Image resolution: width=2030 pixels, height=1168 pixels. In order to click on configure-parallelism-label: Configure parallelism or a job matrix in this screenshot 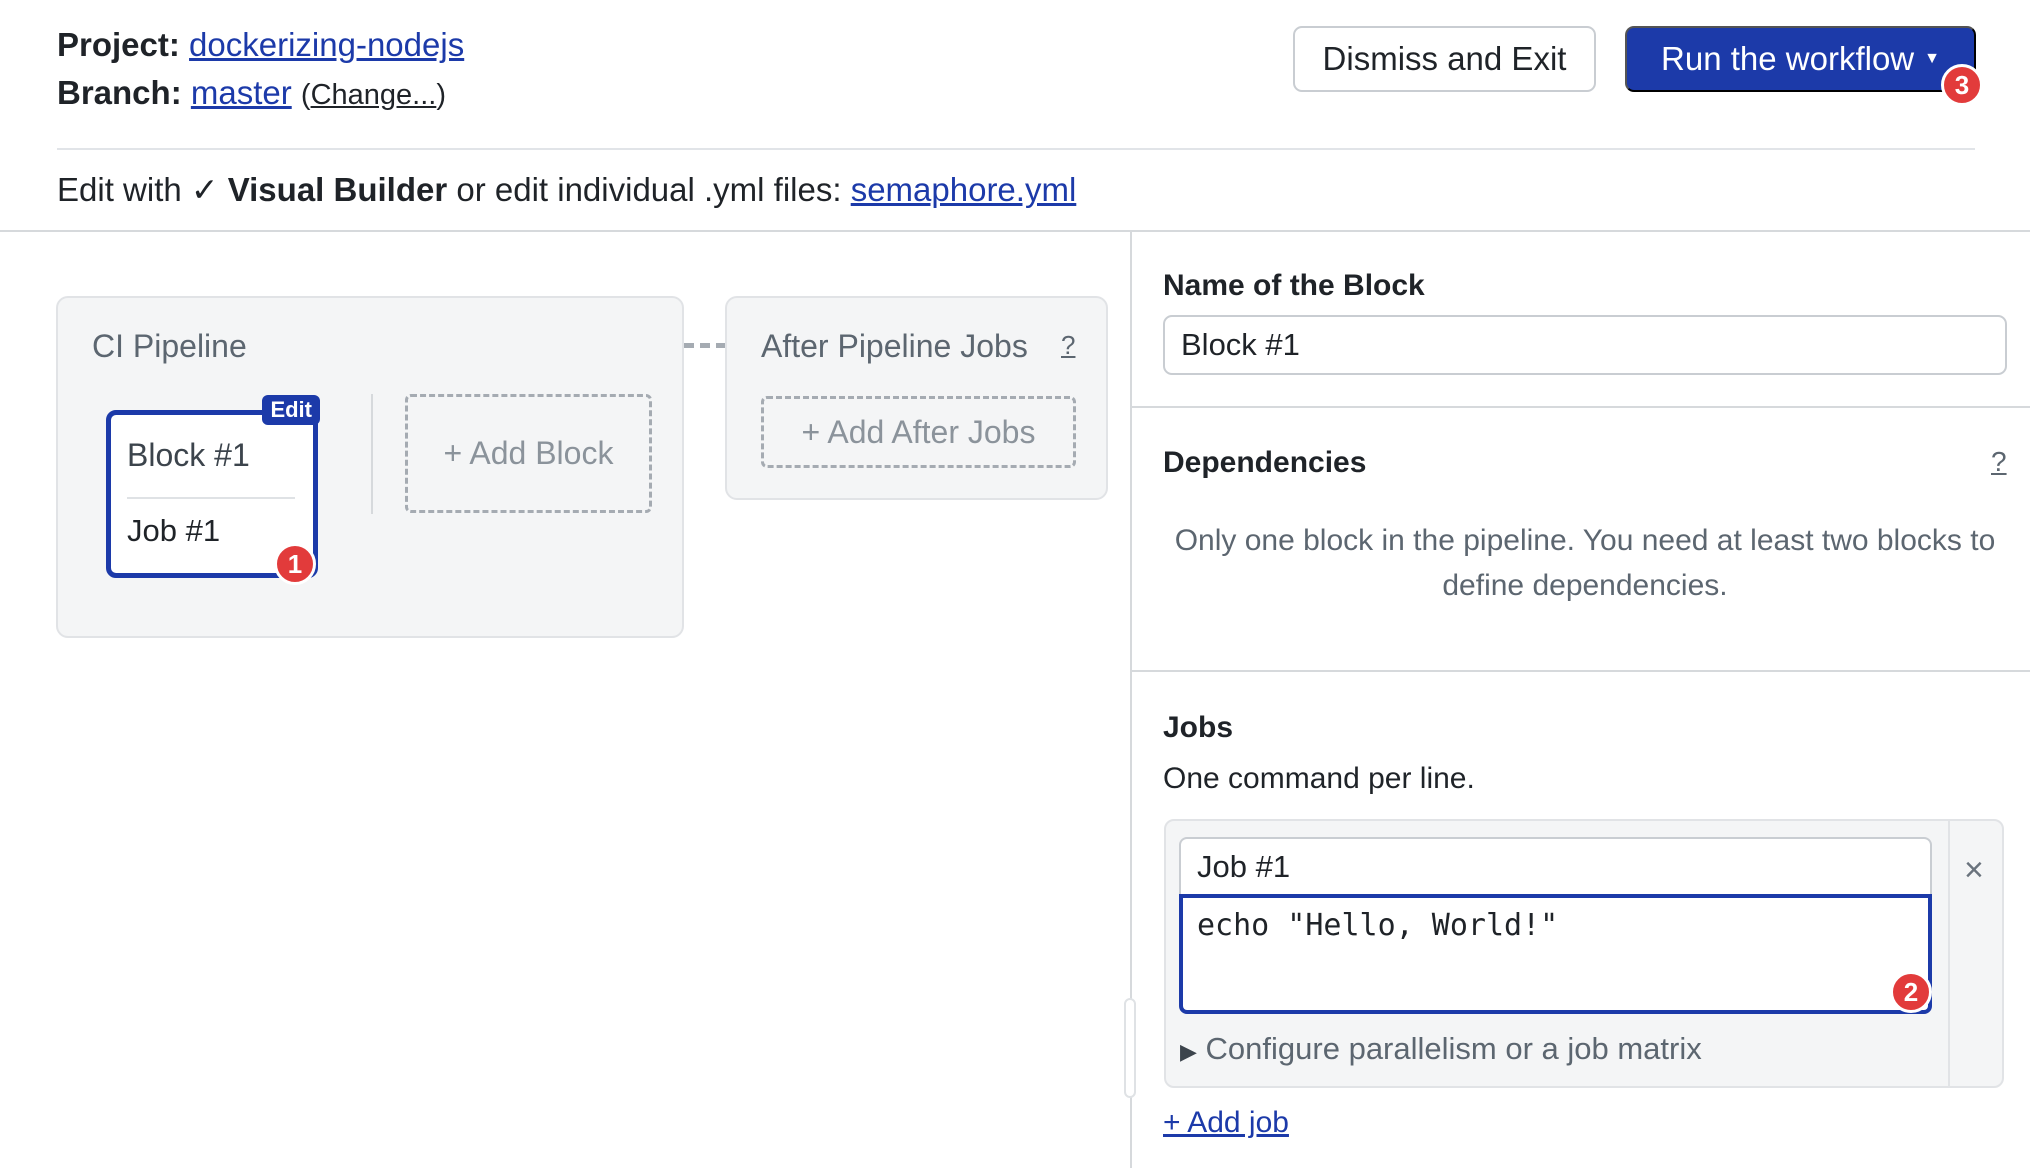, I will do `click(1453, 1048)`.